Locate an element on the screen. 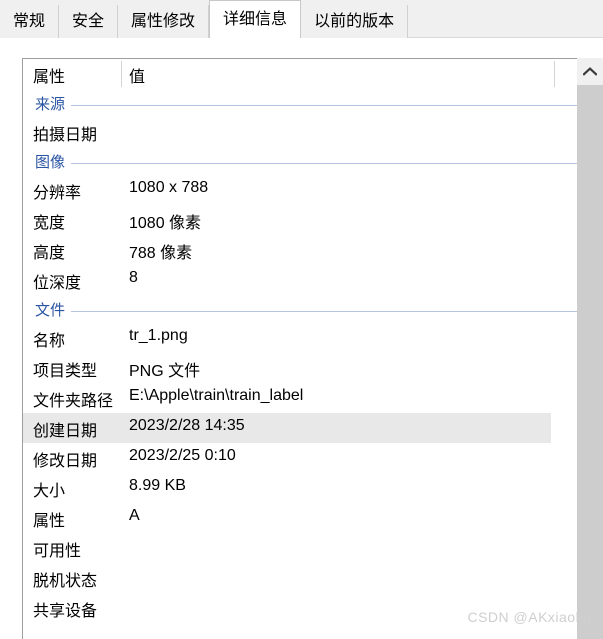 The height and width of the screenshot is (639, 603). property-row: 宽度 1080 像素 is located at coordinates (313, 220).